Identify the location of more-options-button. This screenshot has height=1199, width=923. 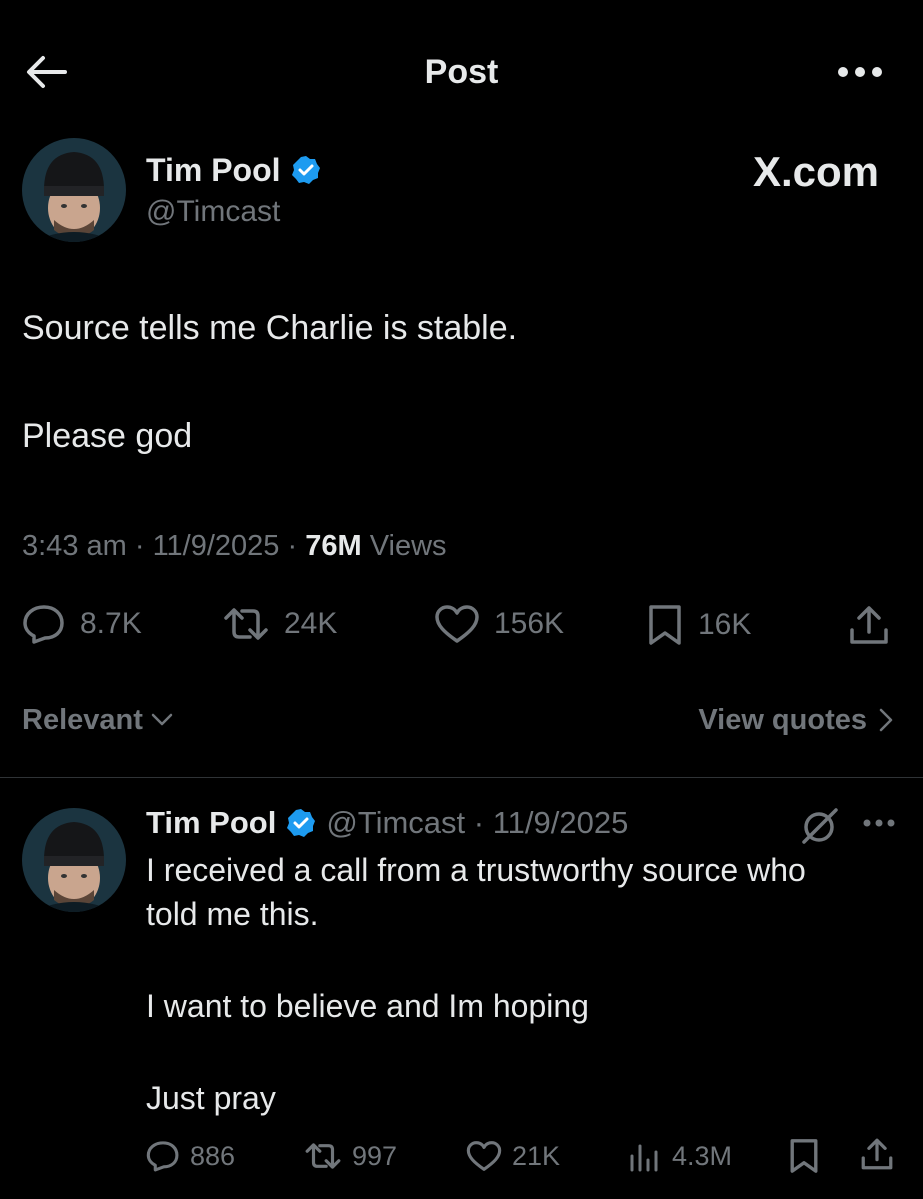
(860, 72).